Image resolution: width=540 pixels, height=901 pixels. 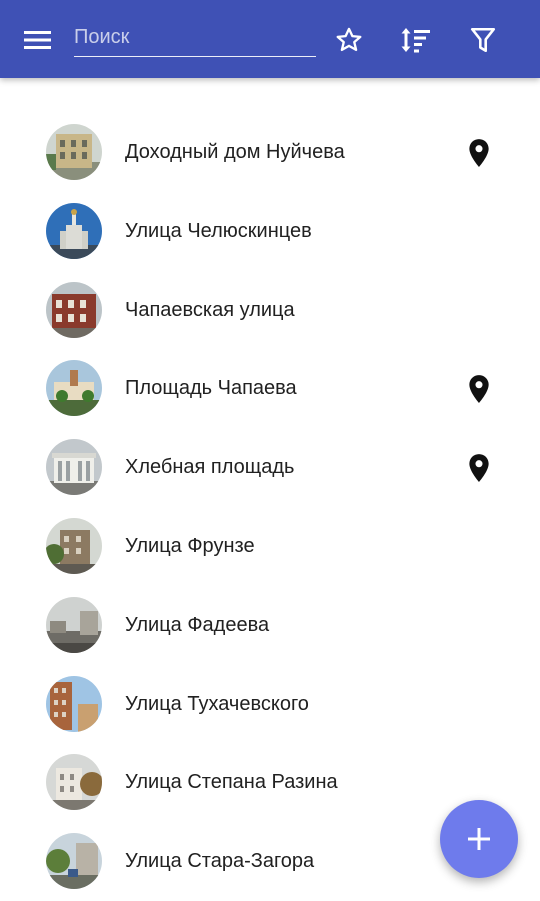 I want to click on list-item: Доходный дом Нуйчева, so click(x=270, y=152).